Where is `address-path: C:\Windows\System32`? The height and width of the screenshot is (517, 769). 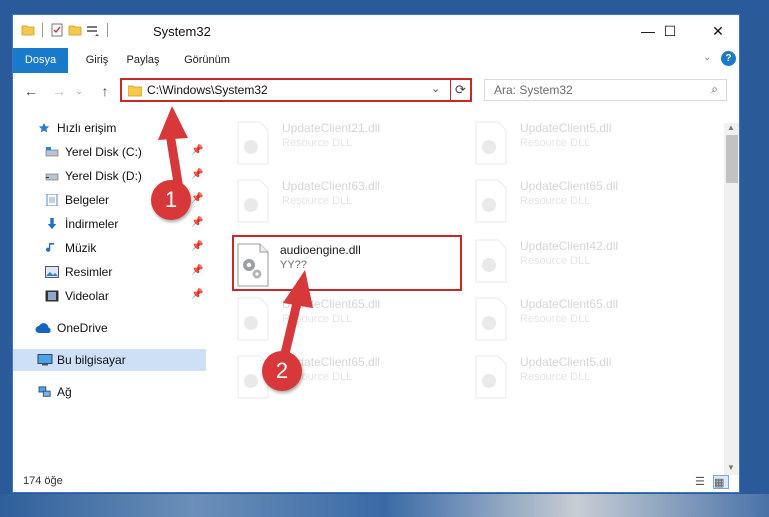
address-path: C:\Windows\System32 is located at coordinates (207, 90).